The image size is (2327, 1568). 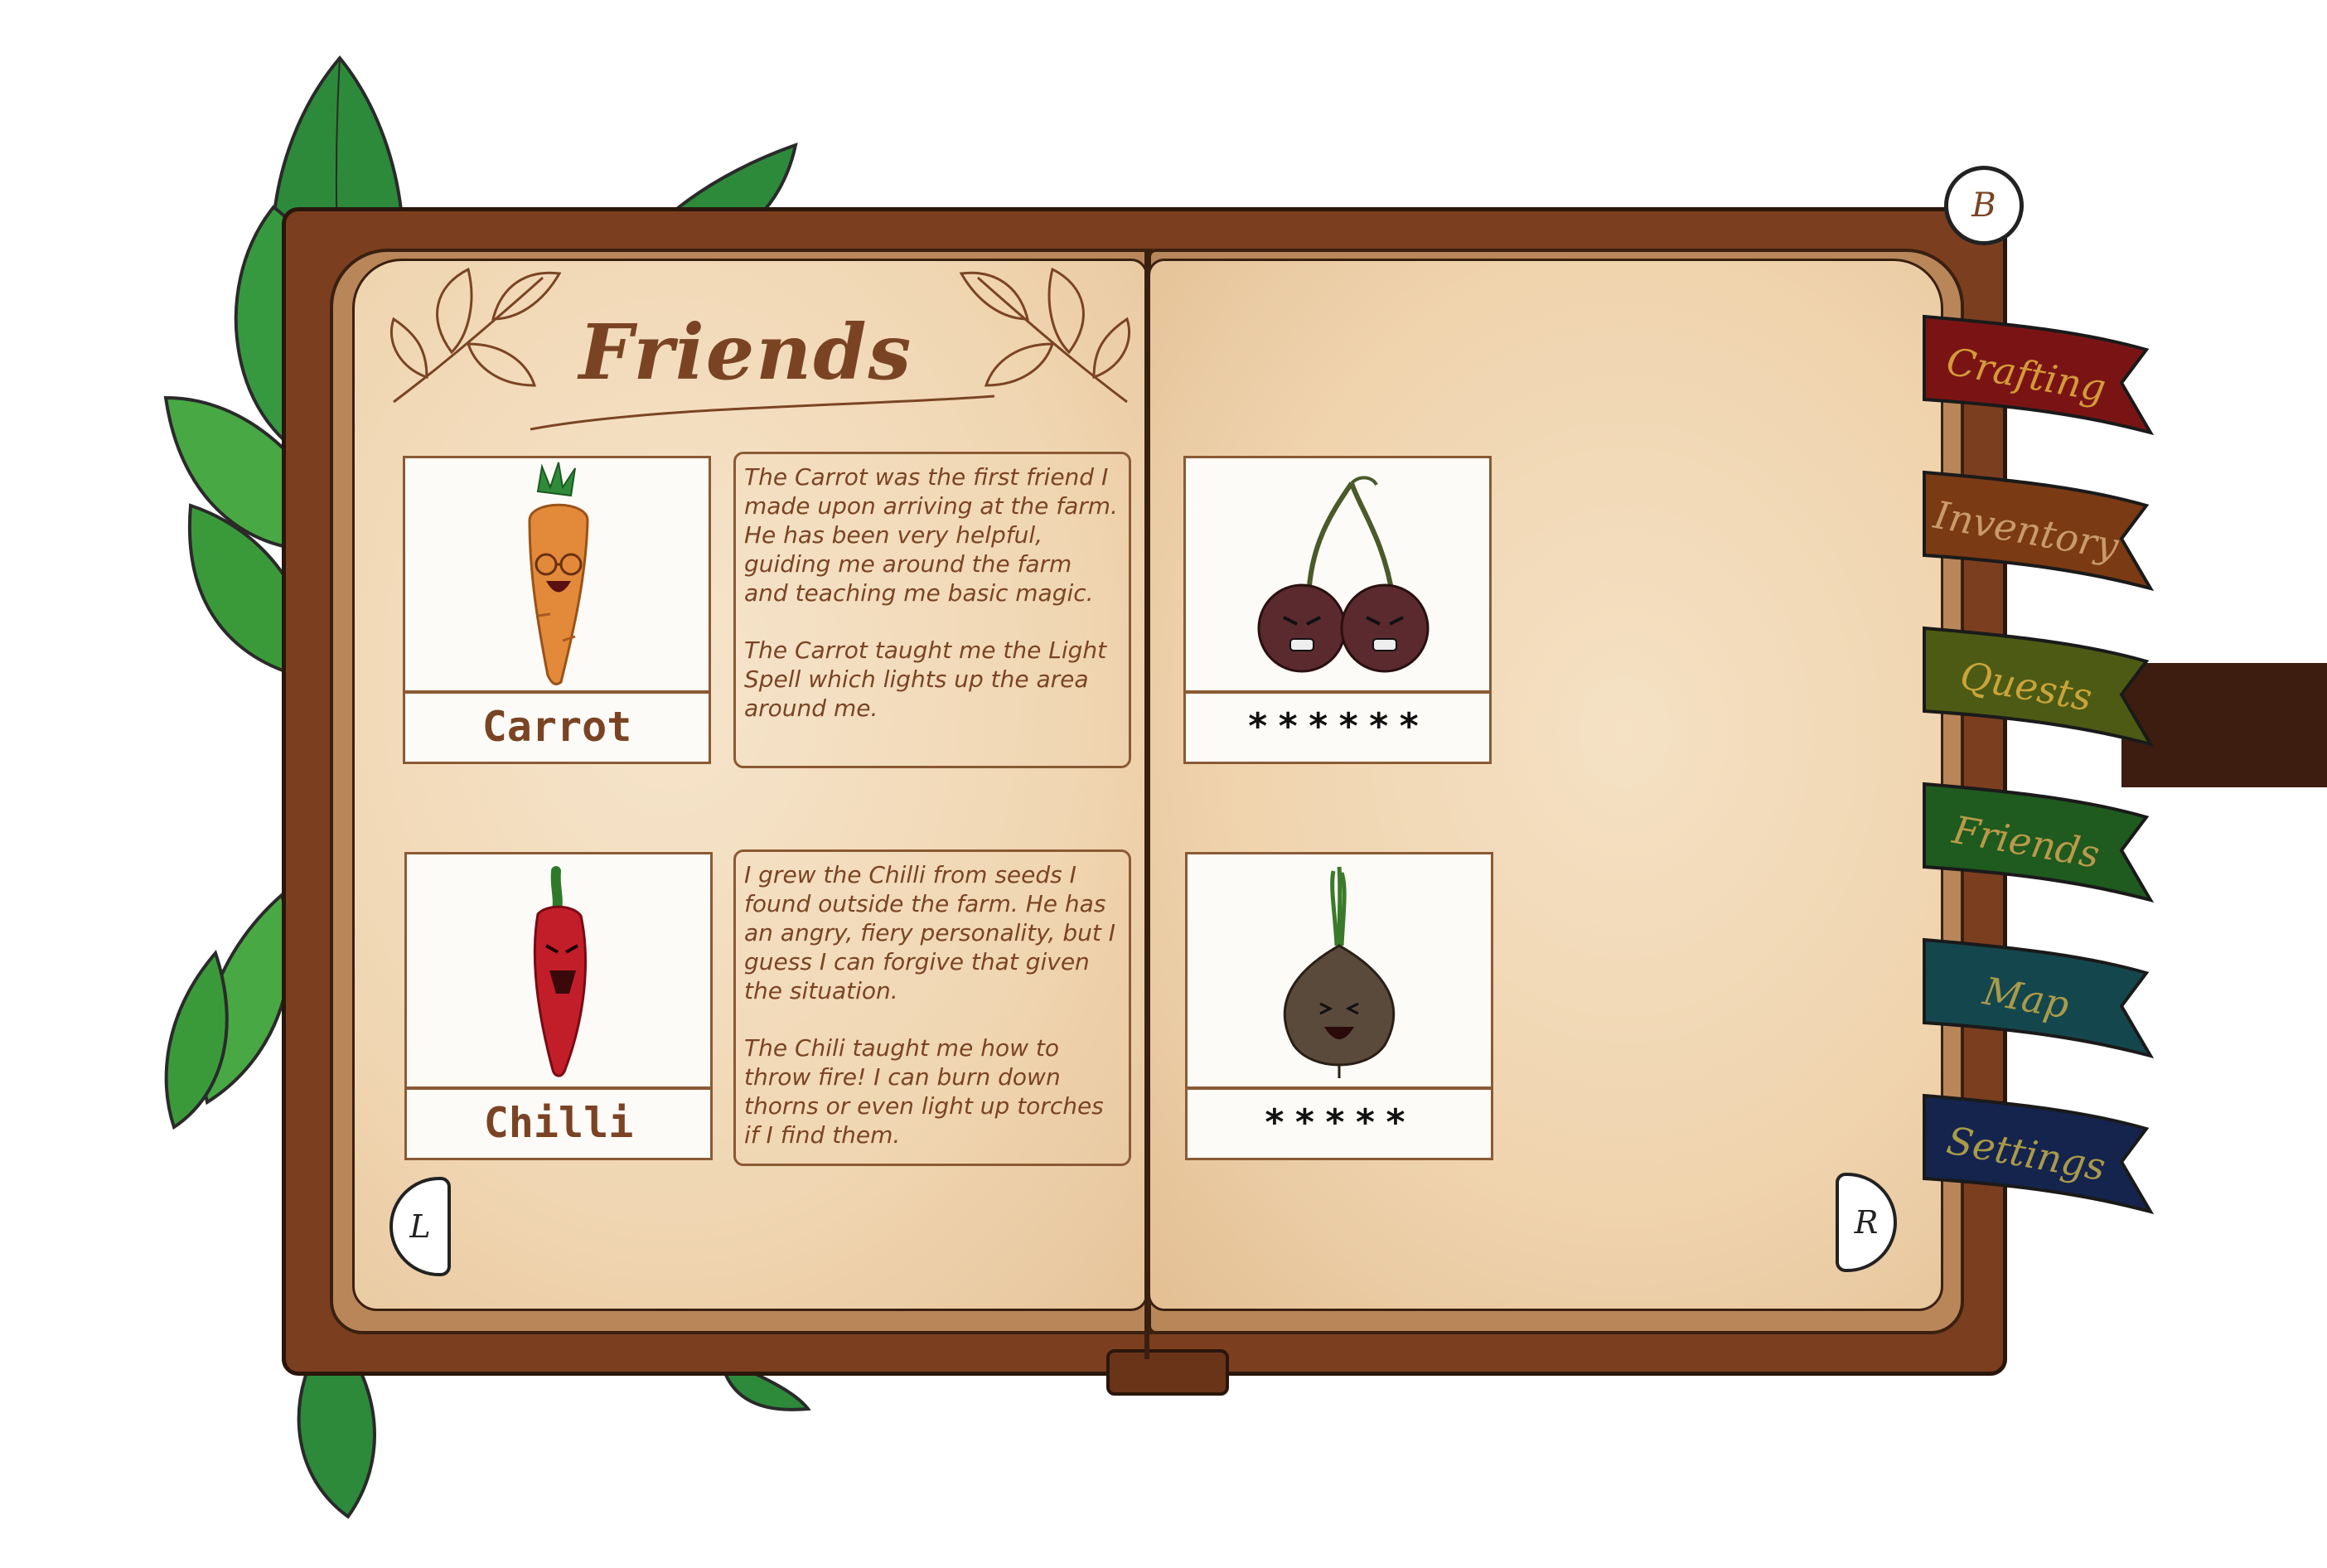 I want to click on cherries-icon, so click(x=1343, y=574).